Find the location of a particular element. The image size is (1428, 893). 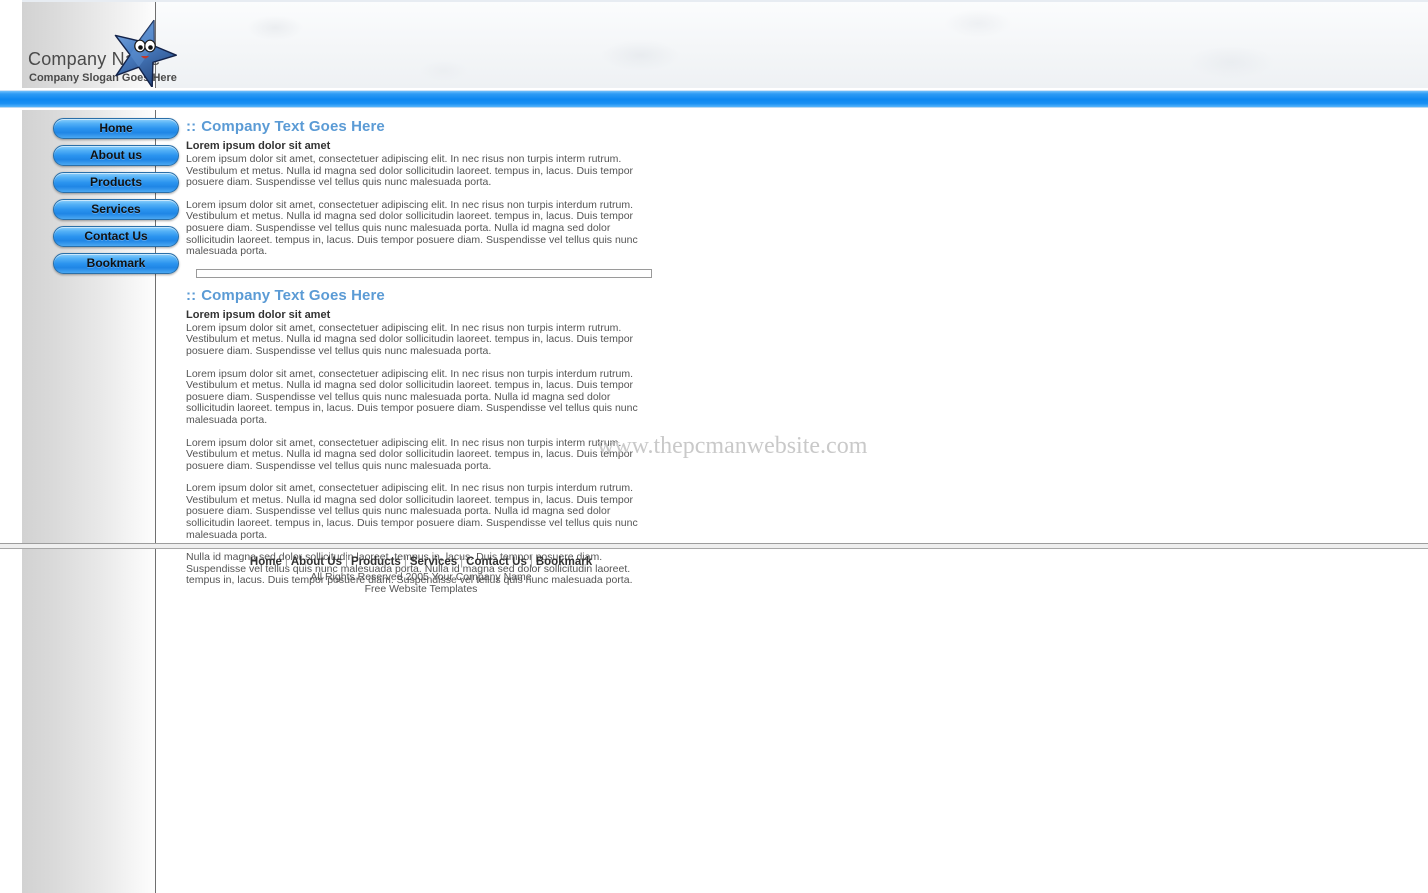

sidebar-item-bookmark: Bookmark is located at coordinates (116, 263).